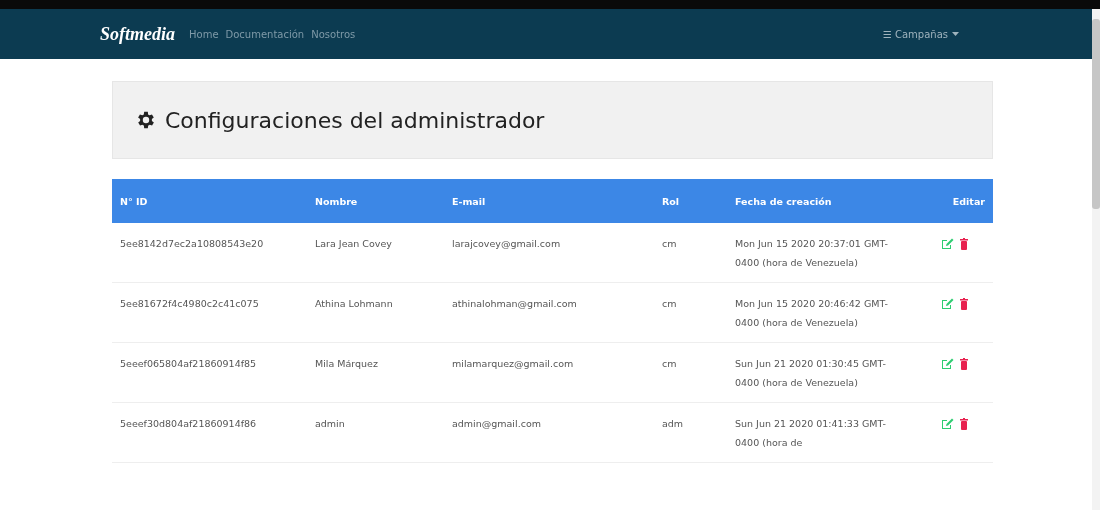 Image resolution: width=1100 pixels, height=510 pixels. I want to click on brand-logo: Softmedia, so click(137, 34).